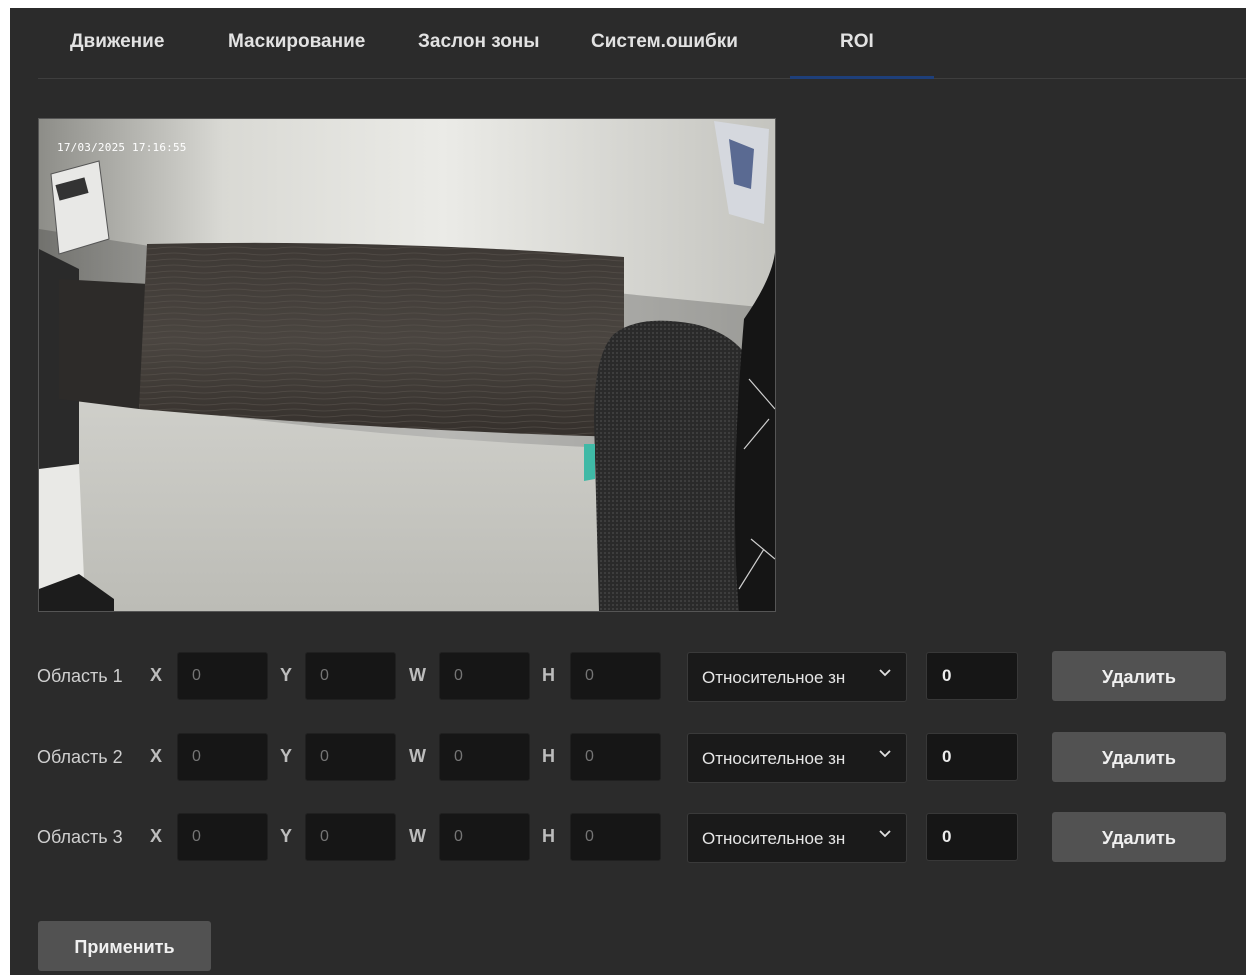 The height and width of the screenshot is (975, 1246). I want to click on apply-button: Применить, so click(124, 946).